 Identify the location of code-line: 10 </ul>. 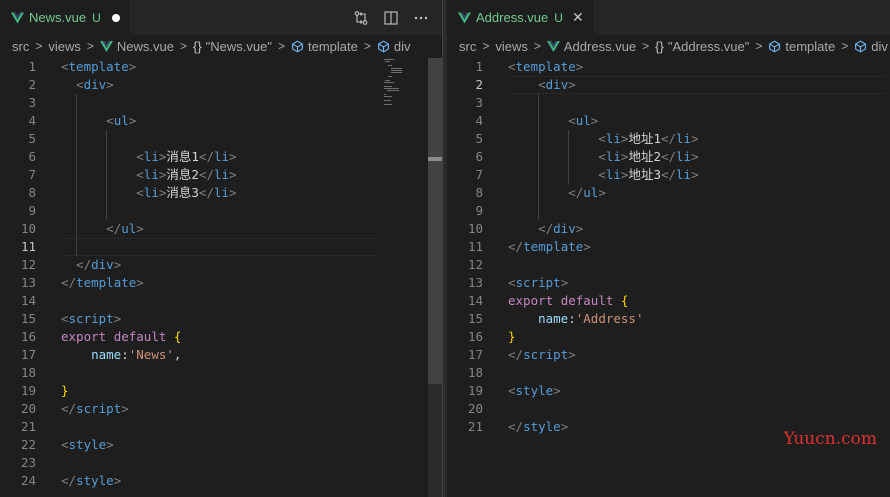
(221, 229).